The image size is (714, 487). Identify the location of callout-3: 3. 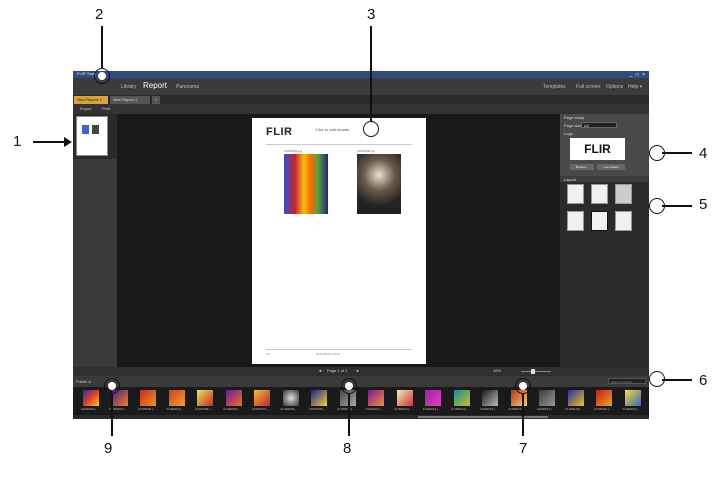
(371, 14).